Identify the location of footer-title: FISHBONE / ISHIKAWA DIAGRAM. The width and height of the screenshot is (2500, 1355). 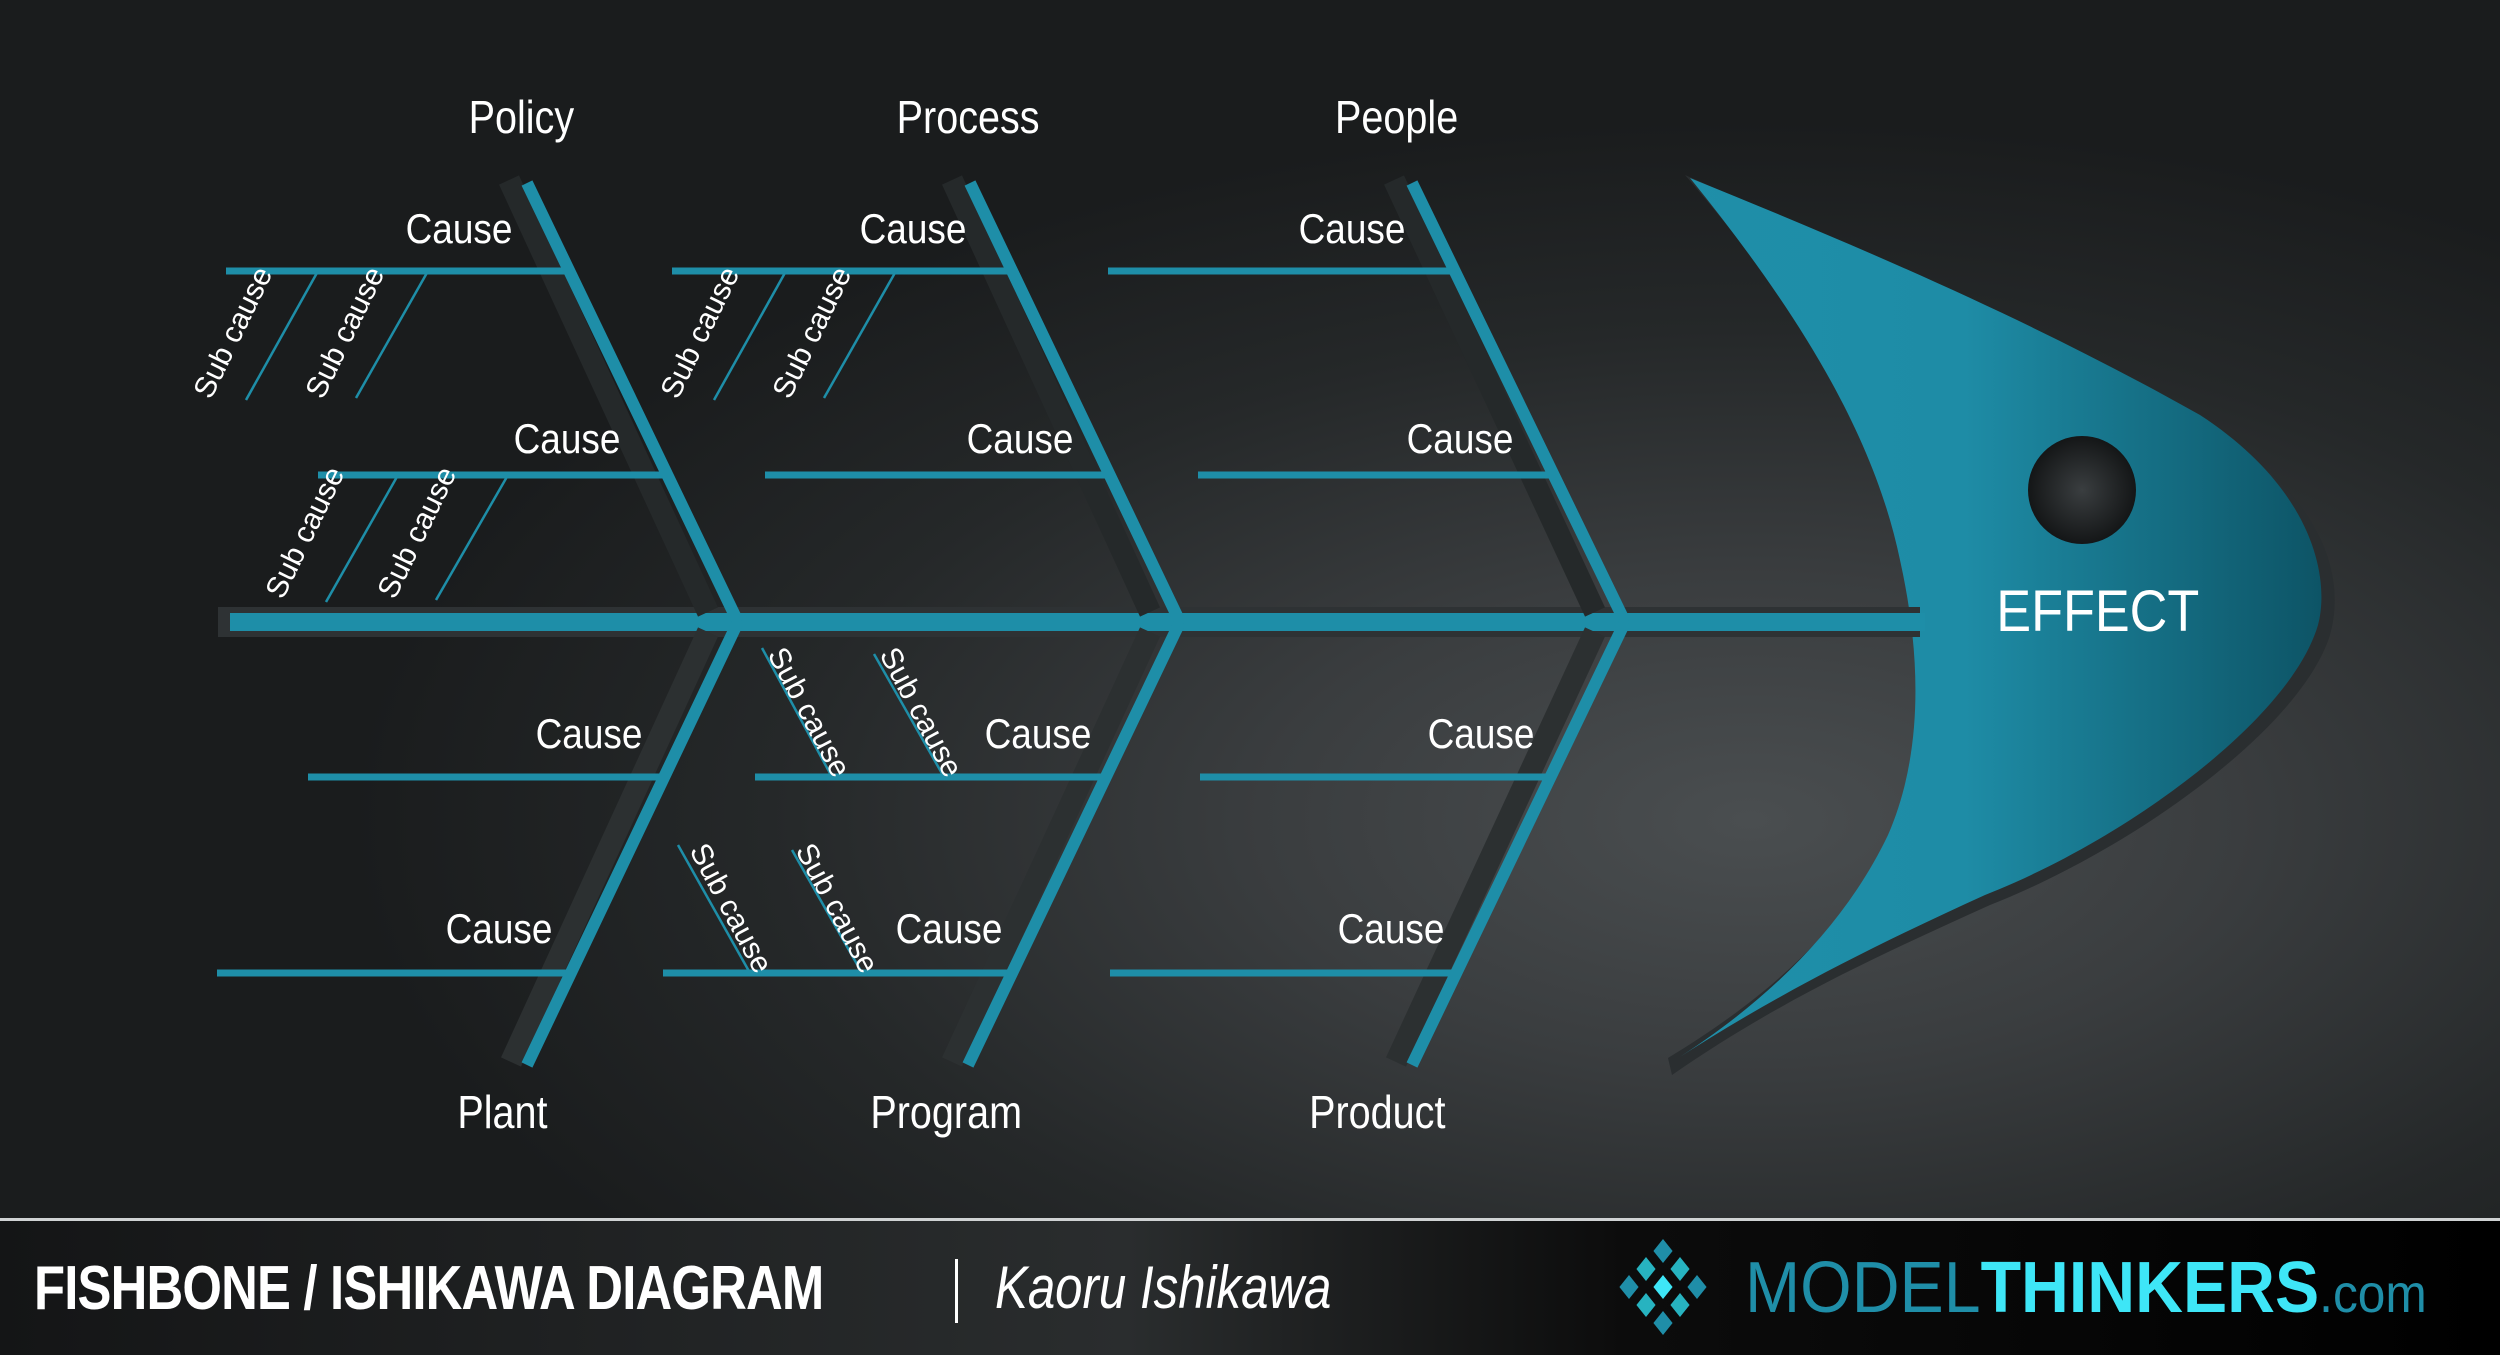
(429, 1288).